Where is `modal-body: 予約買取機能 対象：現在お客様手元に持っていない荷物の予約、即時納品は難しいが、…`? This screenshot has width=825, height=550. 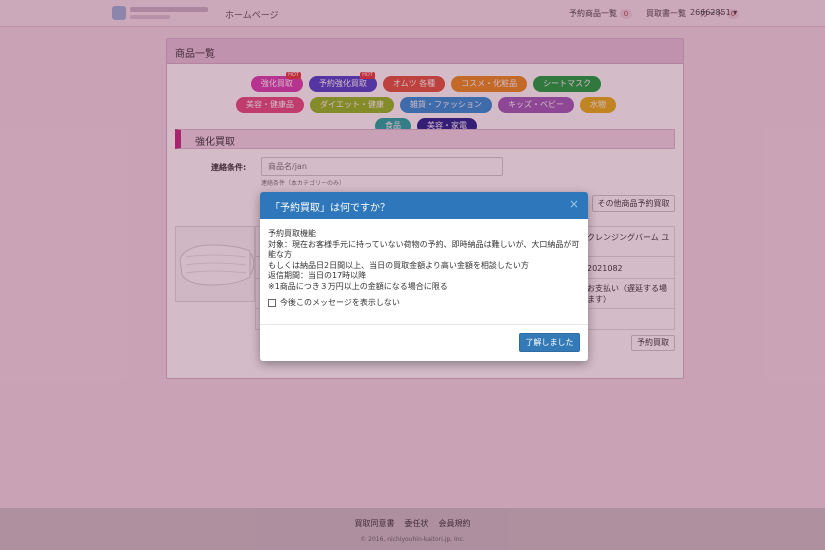
modal-body: 予約買取機能 対象：現在お客様手元に持っていない荷物の予約、即時納品は難しいが、… is located at coordinates (424, 272).